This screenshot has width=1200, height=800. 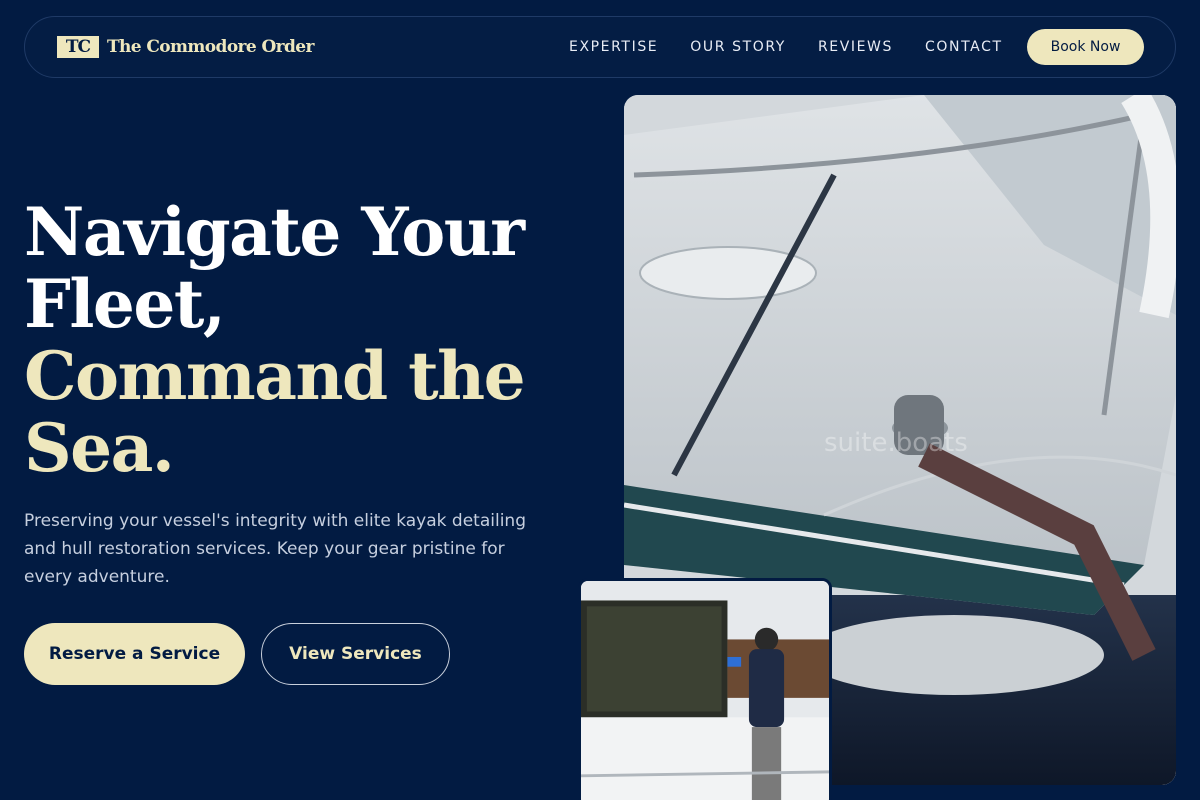 What do you see at coordinates (210, 47) in the screenshot?
I see `brand-name: The Commodore Order` at bounding box center [210, 47].